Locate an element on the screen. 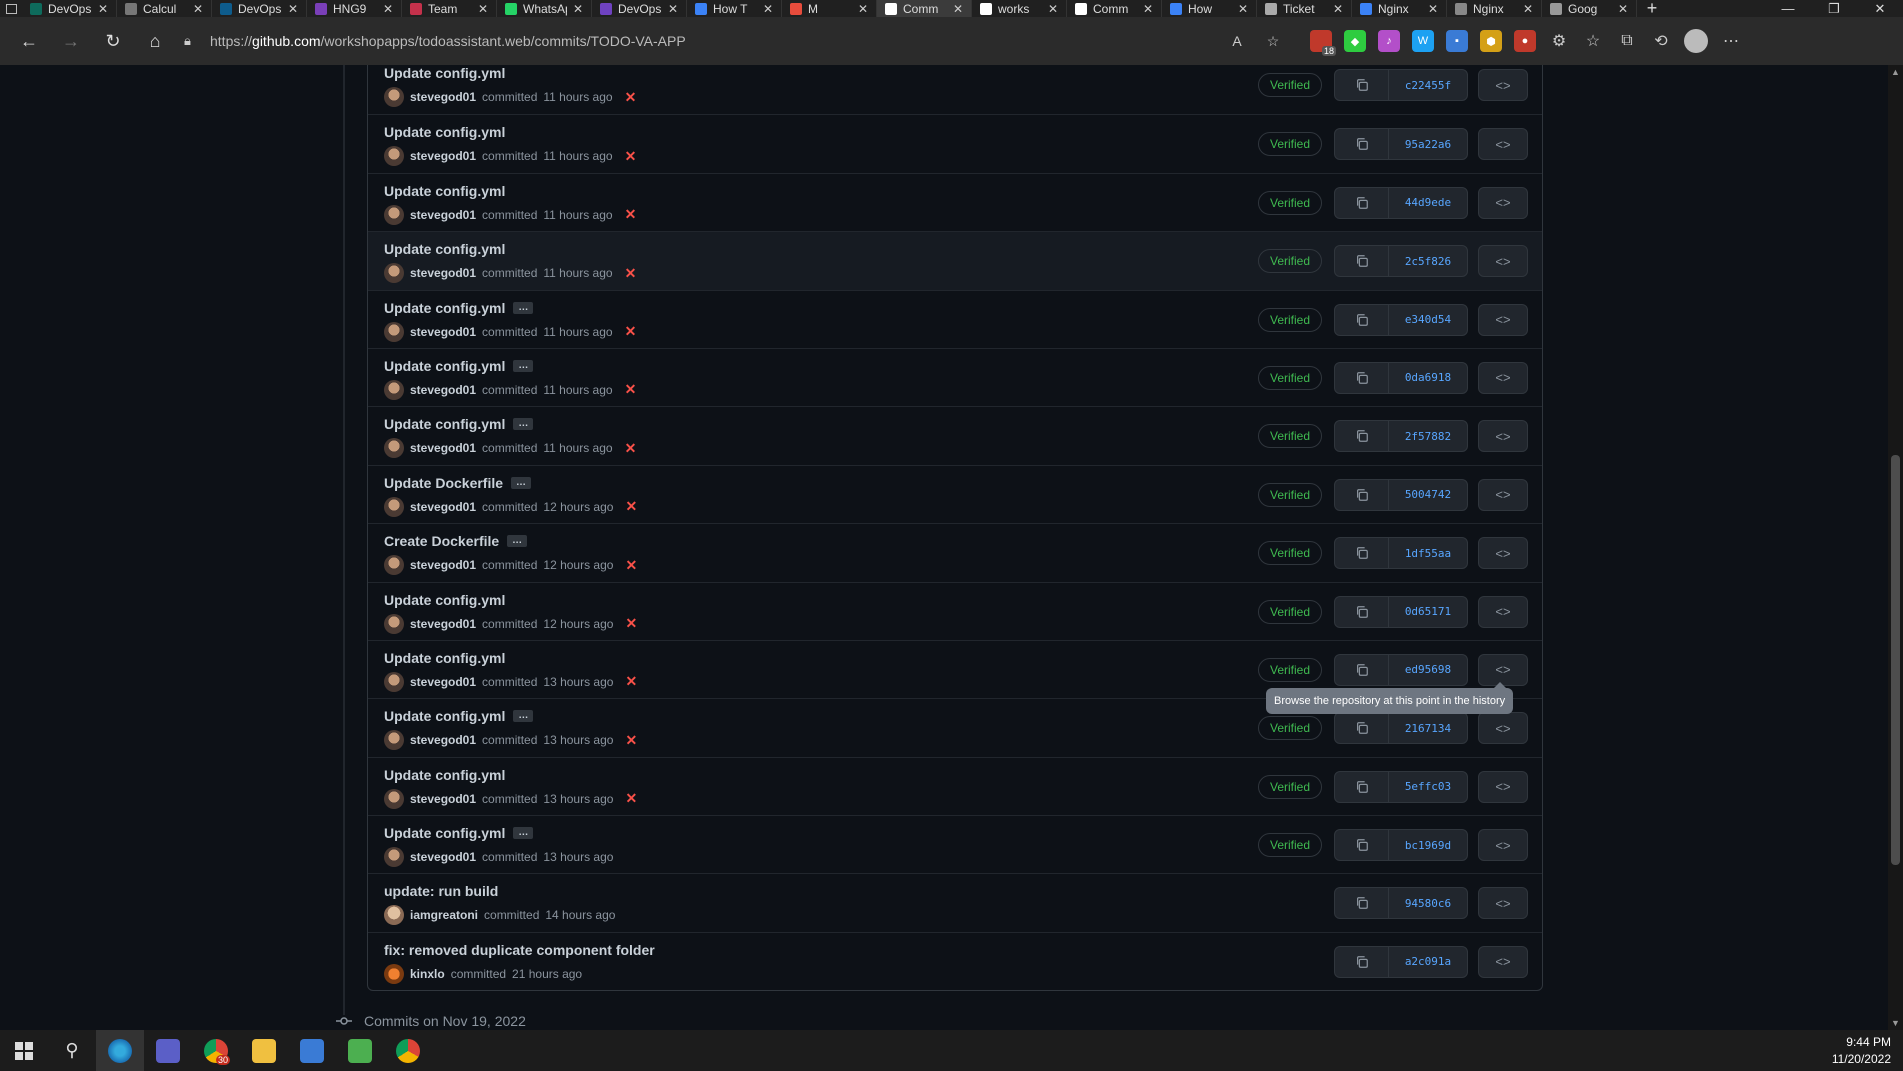 Image resolution: width=1903 pixels, height=1071 pixels. history-icon: ⟲ is located at coordinates (1661, 41).